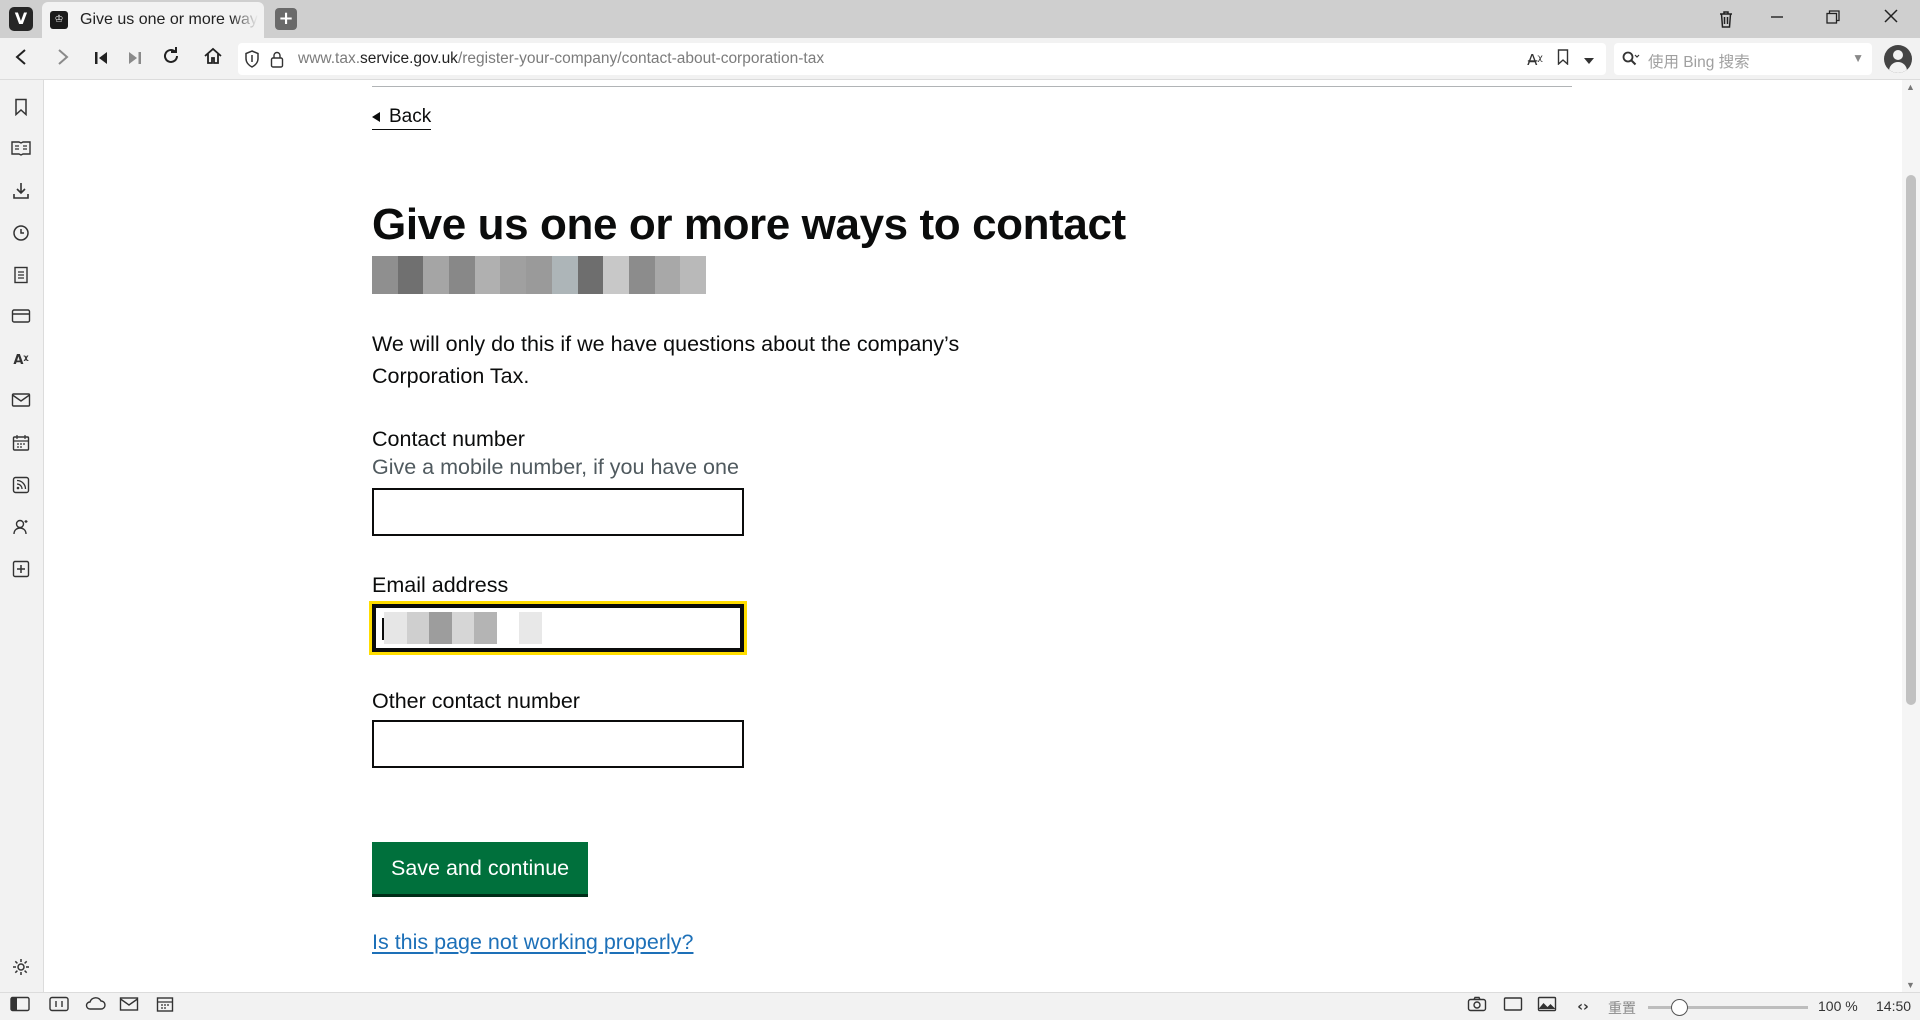  I want to click on search-placeholder: 使用 Bing 搜索, so click(1699, 62).